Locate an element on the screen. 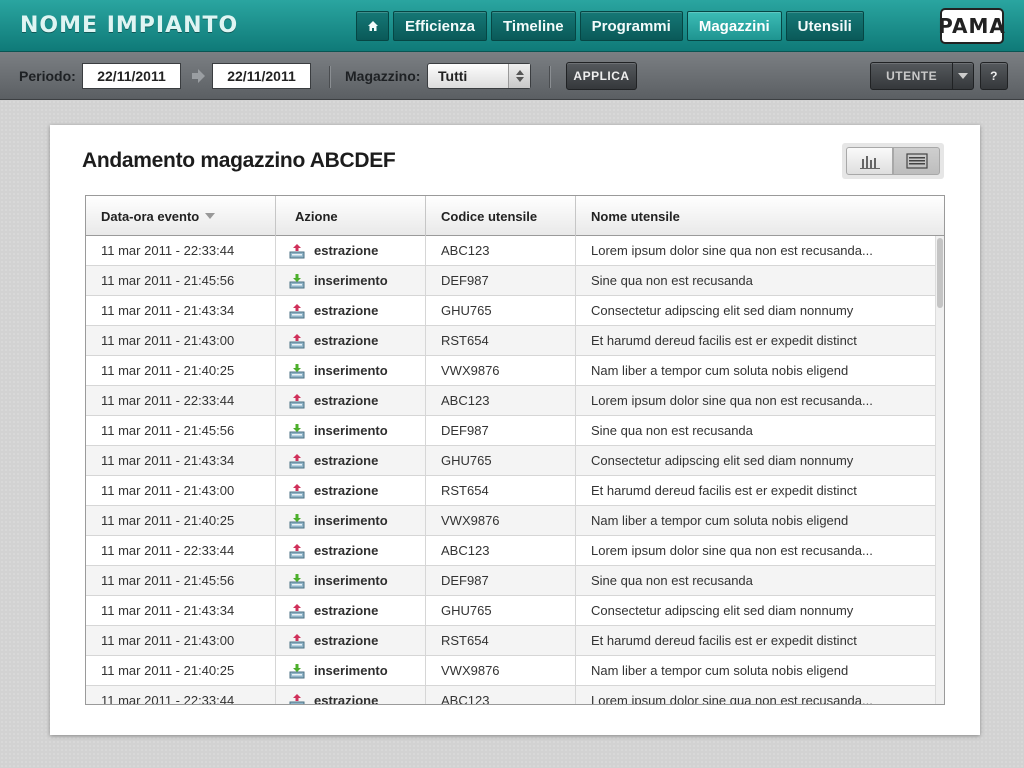  column-header-datetime: Data-ora evento is located at coordinates (181, 216).